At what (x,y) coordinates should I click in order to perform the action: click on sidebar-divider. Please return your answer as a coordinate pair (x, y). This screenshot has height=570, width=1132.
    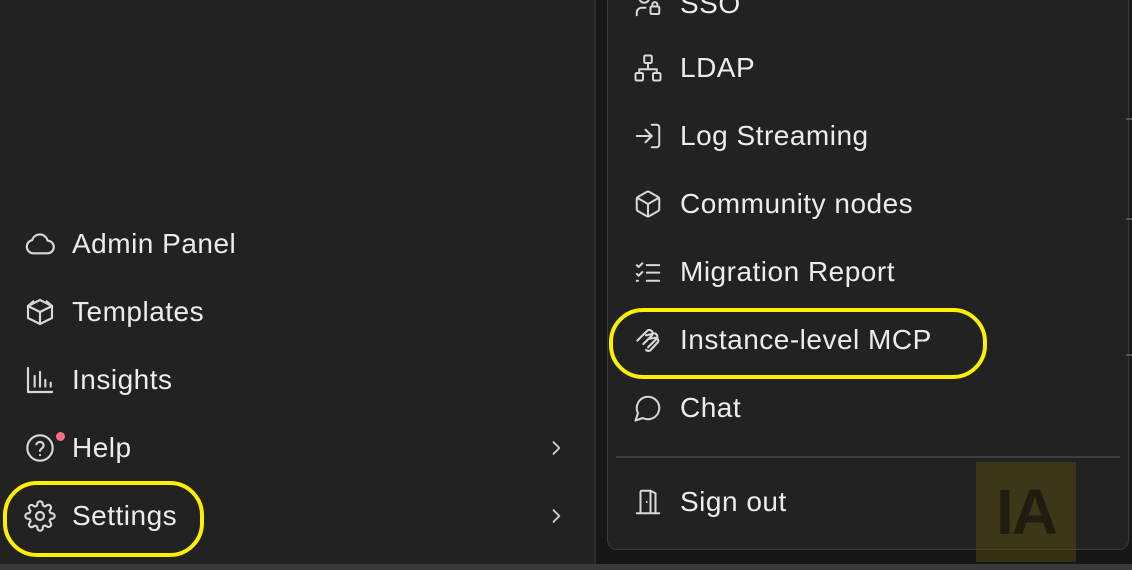
    Looking at the image, I should click on (595, 282).